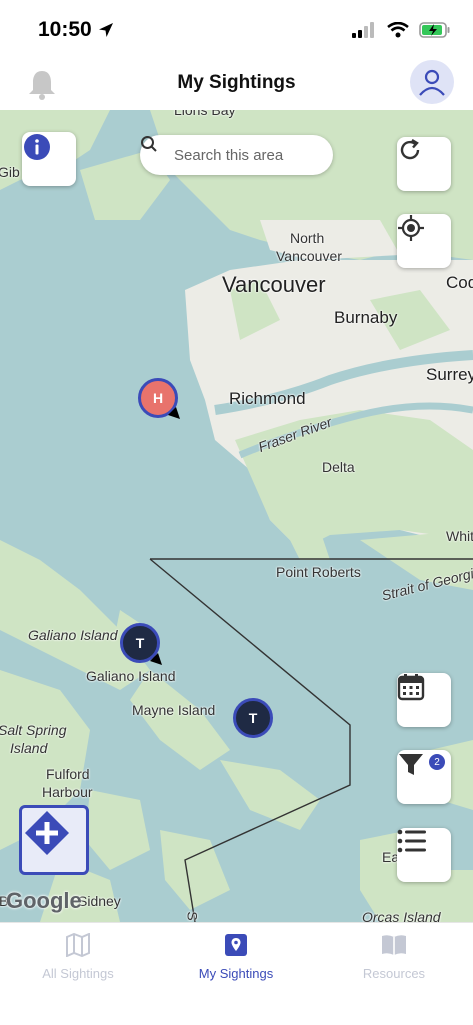 Image resolution: width=473 pixels, height=1025 pixels. Describe the element at coordinates (29, 748) in the screenshot. I see `map-label-salt-spring-2: Island` at that location.